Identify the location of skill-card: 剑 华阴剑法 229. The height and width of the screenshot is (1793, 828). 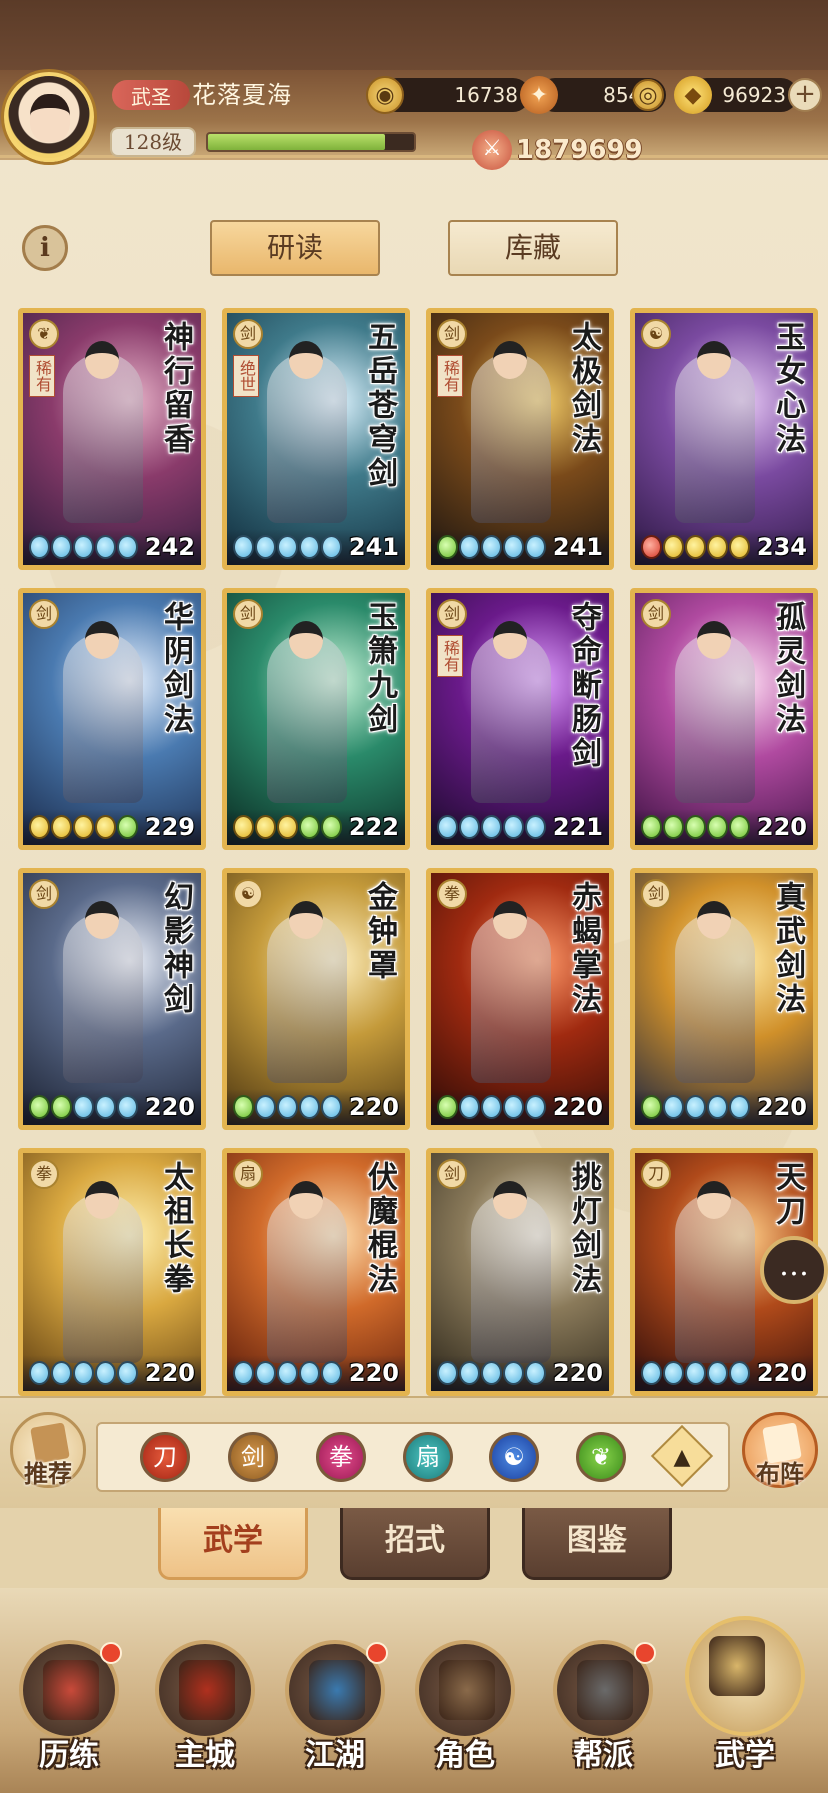
(112, 719).